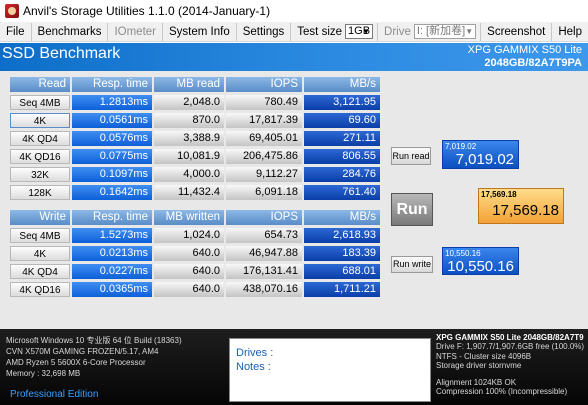  Describe the element at coordinates (412, 209) in the screenshot. I see `run-button: Run` at that location.